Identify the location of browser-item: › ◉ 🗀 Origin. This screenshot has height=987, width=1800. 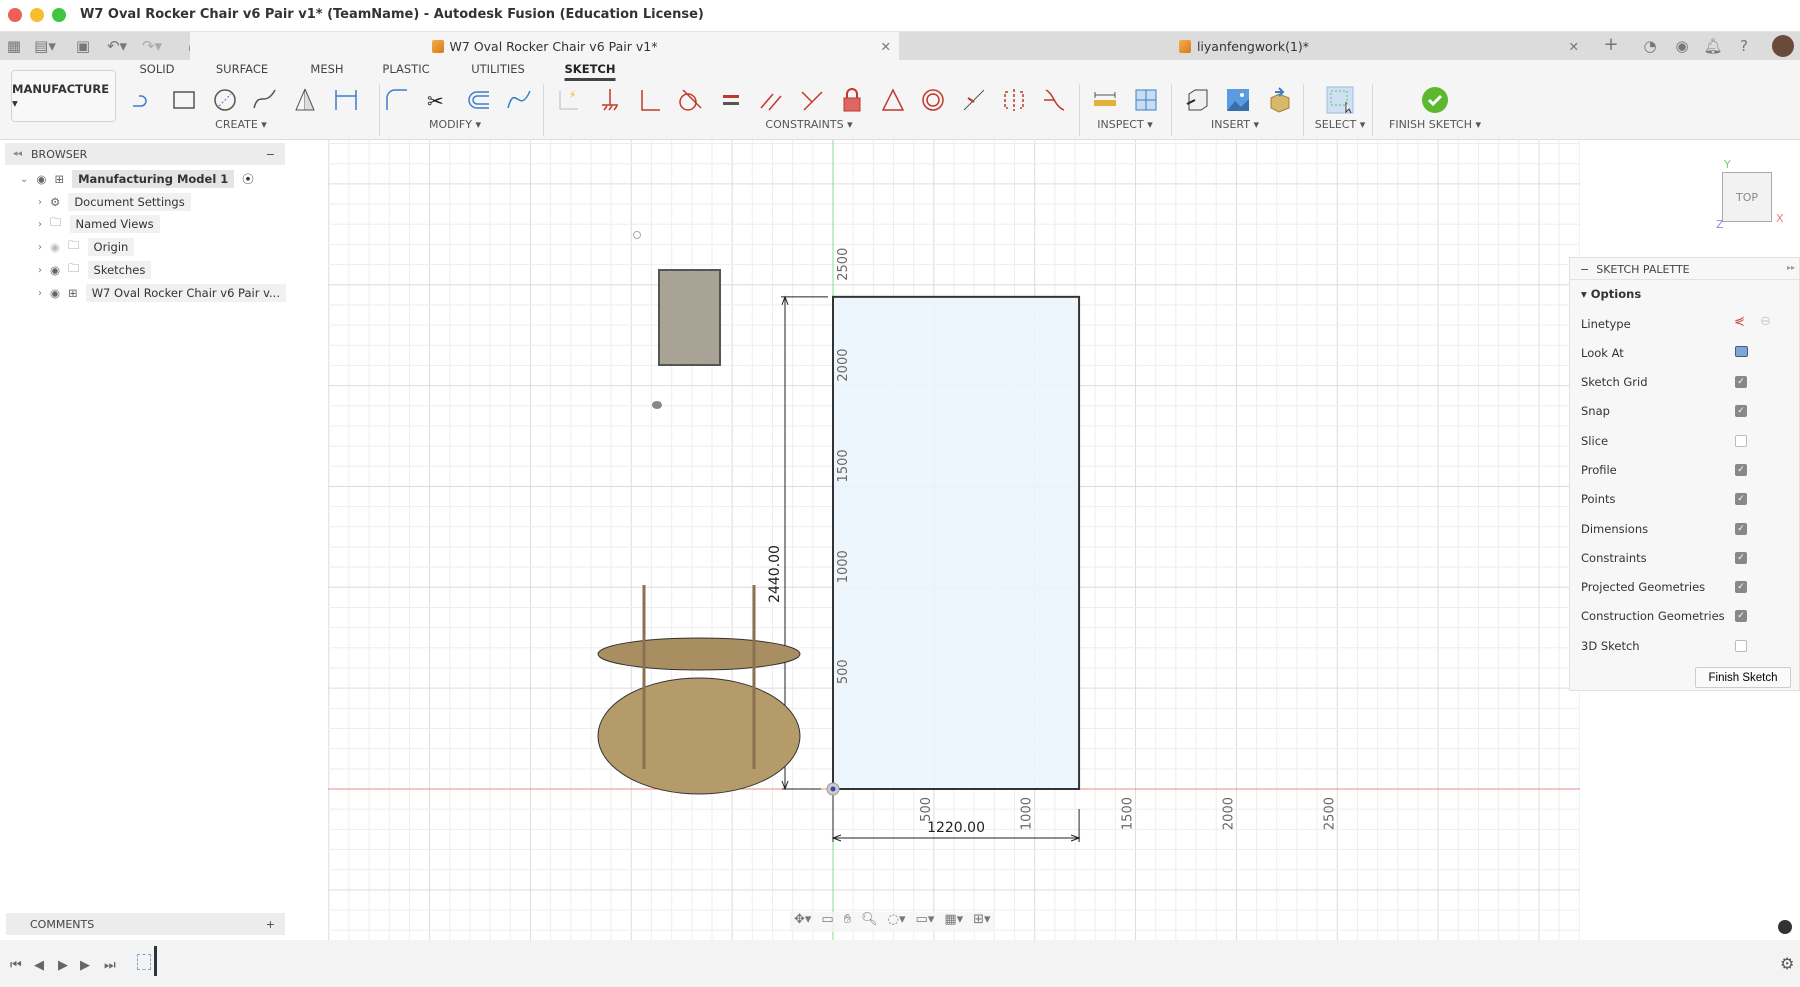
(86, 247).